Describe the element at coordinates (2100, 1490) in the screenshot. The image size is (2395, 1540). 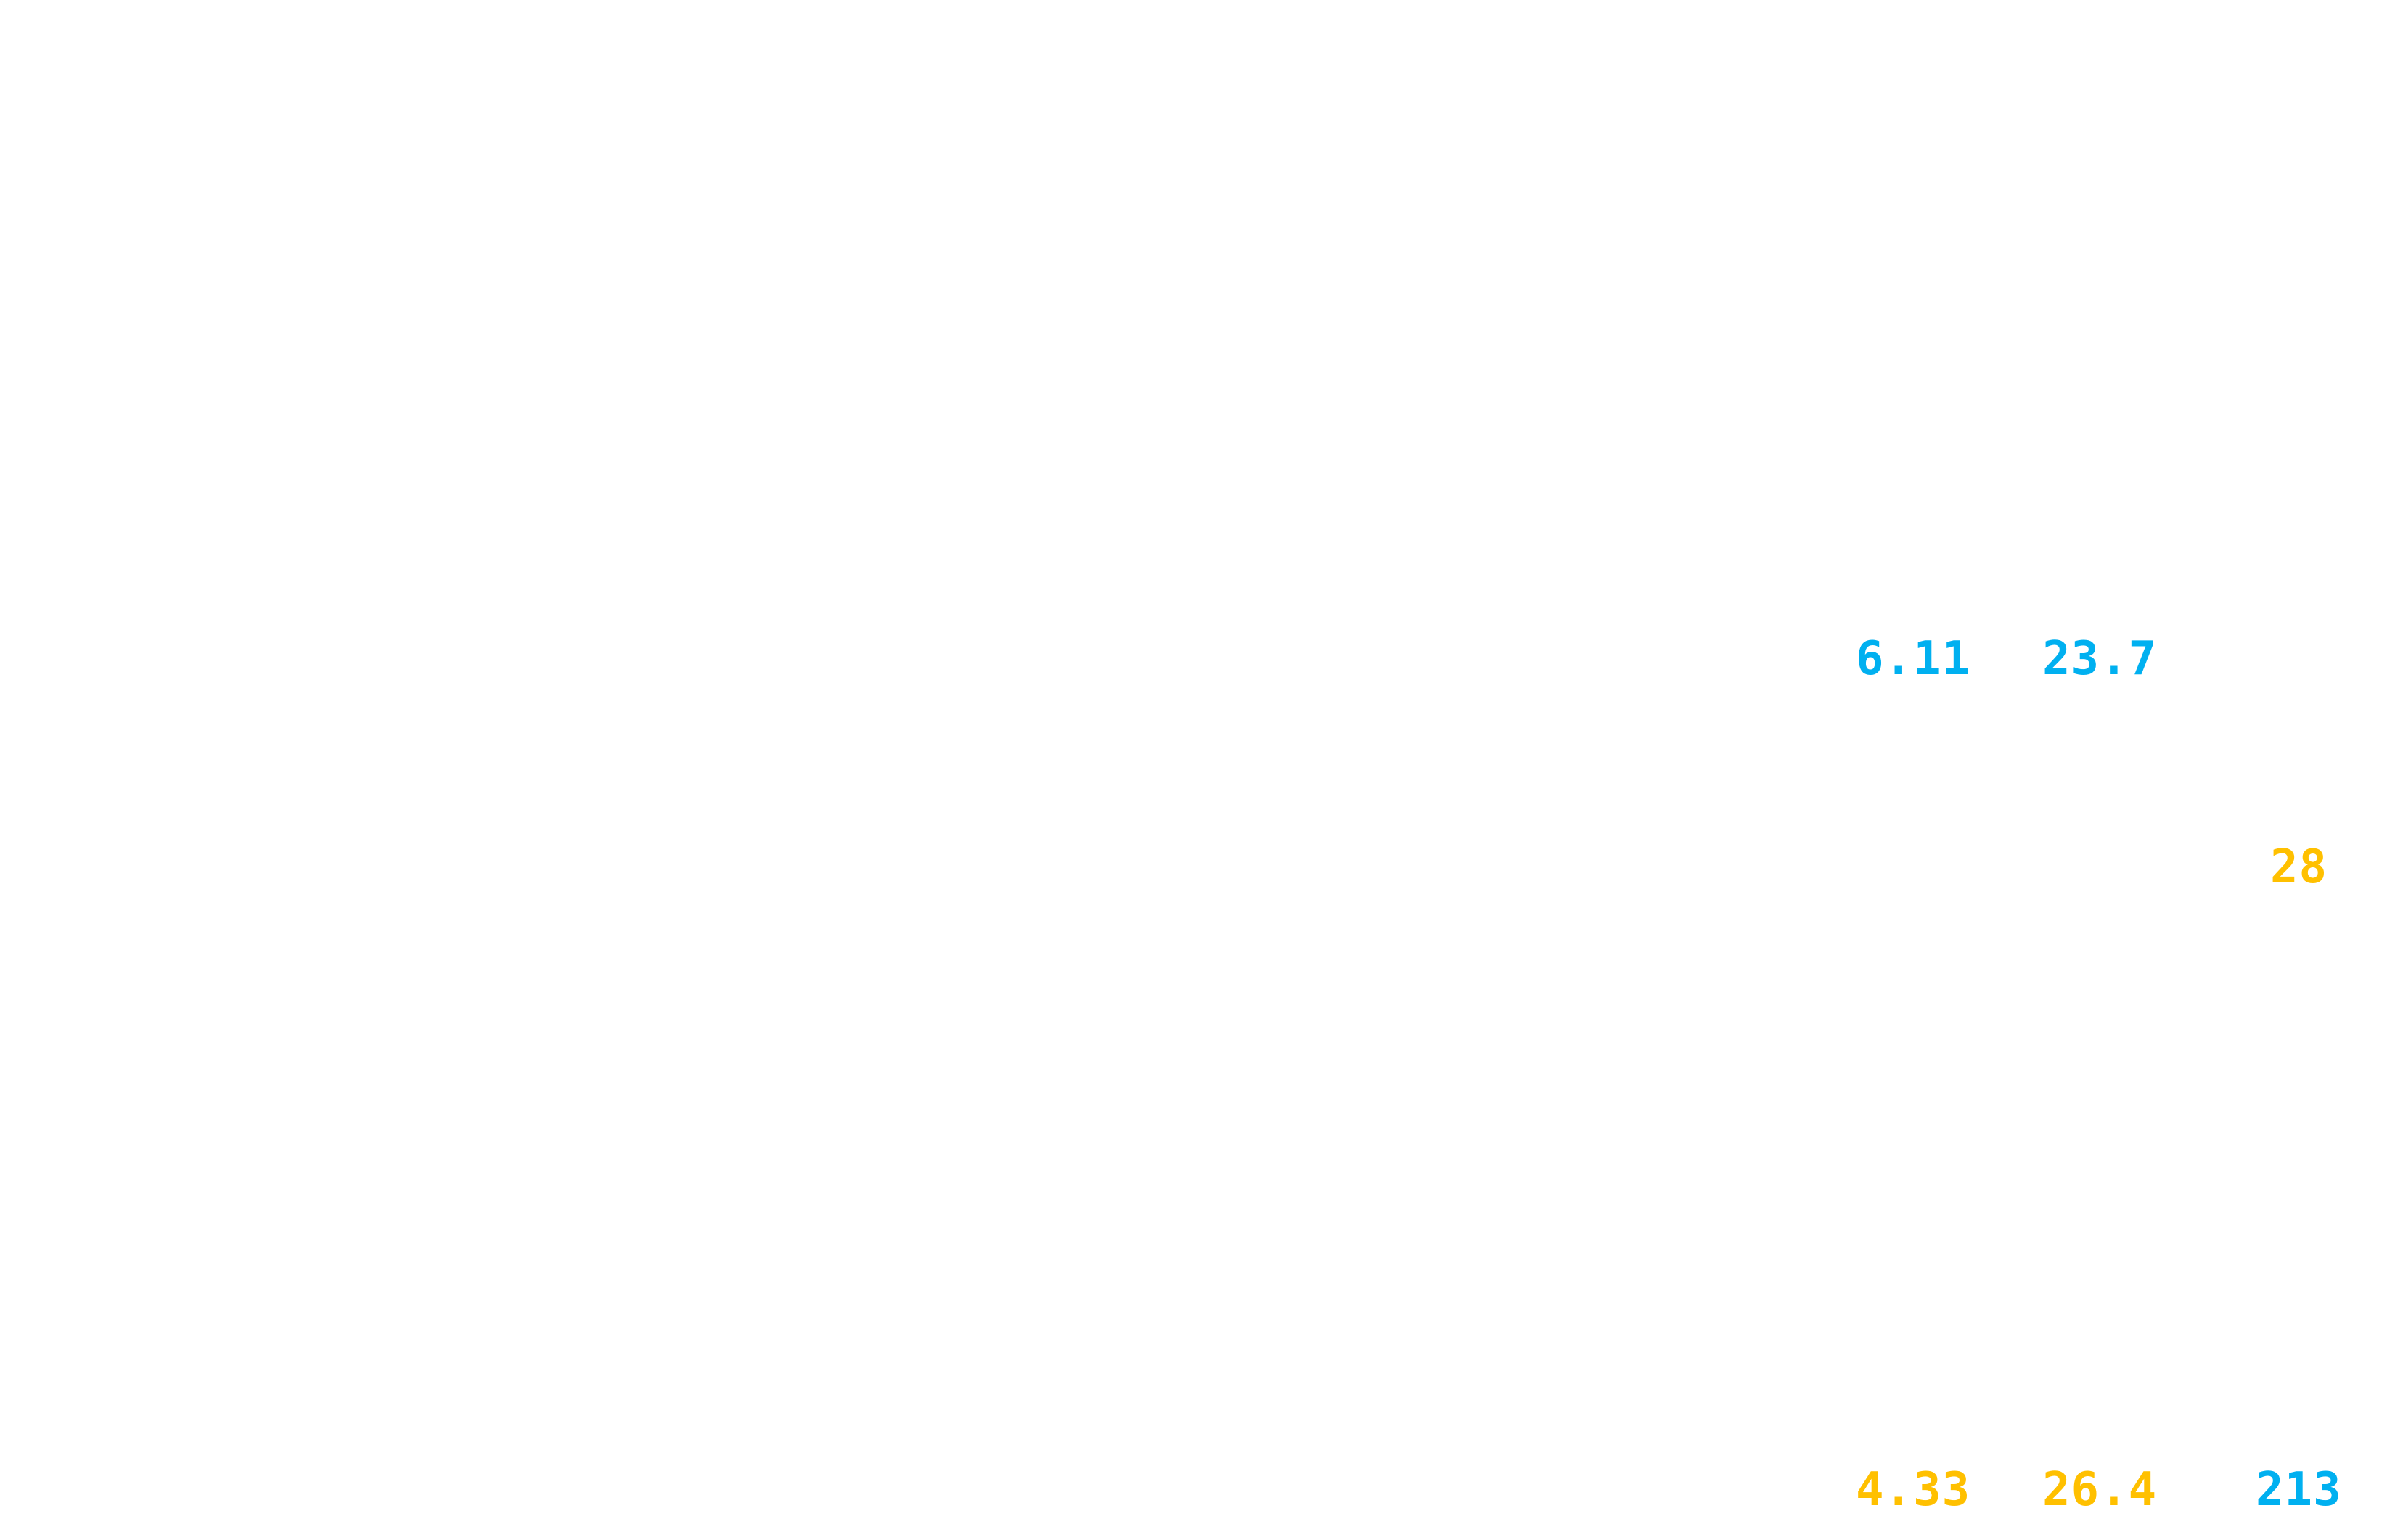
I see `value-label-26-4: 26.4` at that location.